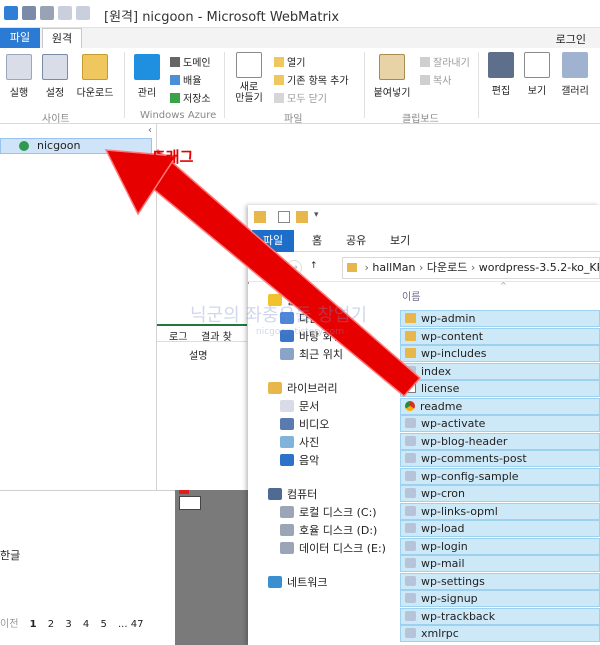 The image size is (600, 645). I want to click on open-folder-icon, so click(279, 62).